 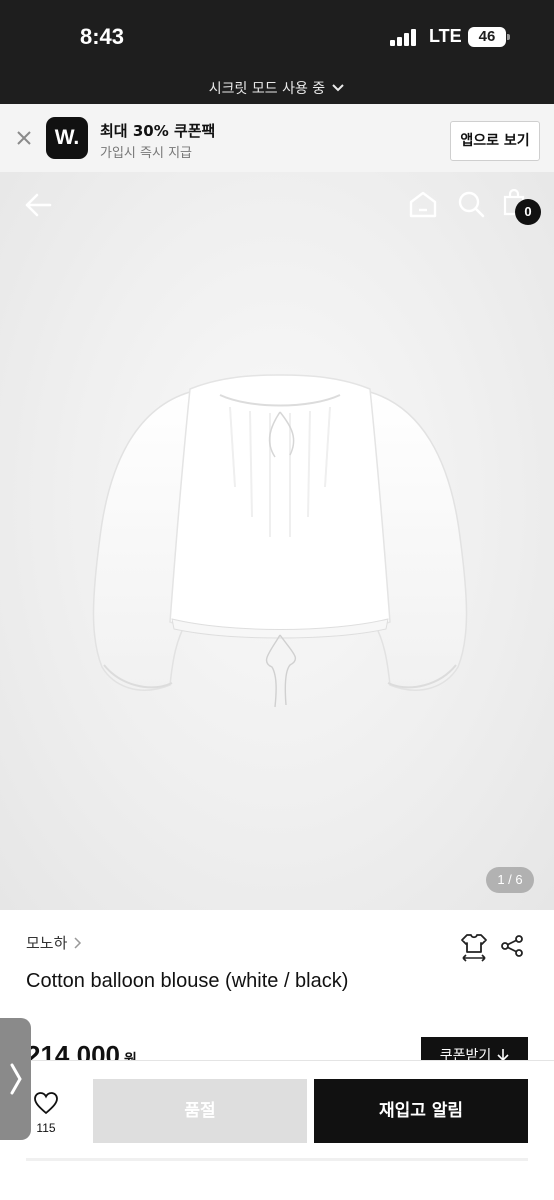 I want to click on home-icon, so click(x=423, y=204).